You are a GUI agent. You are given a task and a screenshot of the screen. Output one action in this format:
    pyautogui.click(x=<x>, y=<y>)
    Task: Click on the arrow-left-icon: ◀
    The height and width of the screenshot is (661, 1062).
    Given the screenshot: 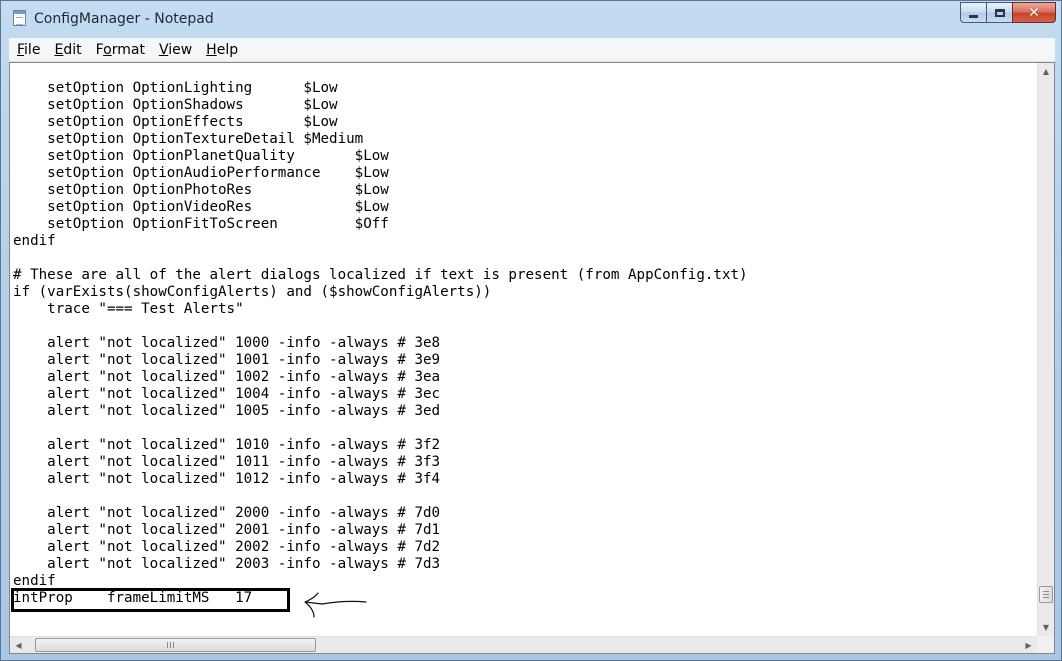 What is the action you would take?
    pyautogui.click(x=18, y=645)
    